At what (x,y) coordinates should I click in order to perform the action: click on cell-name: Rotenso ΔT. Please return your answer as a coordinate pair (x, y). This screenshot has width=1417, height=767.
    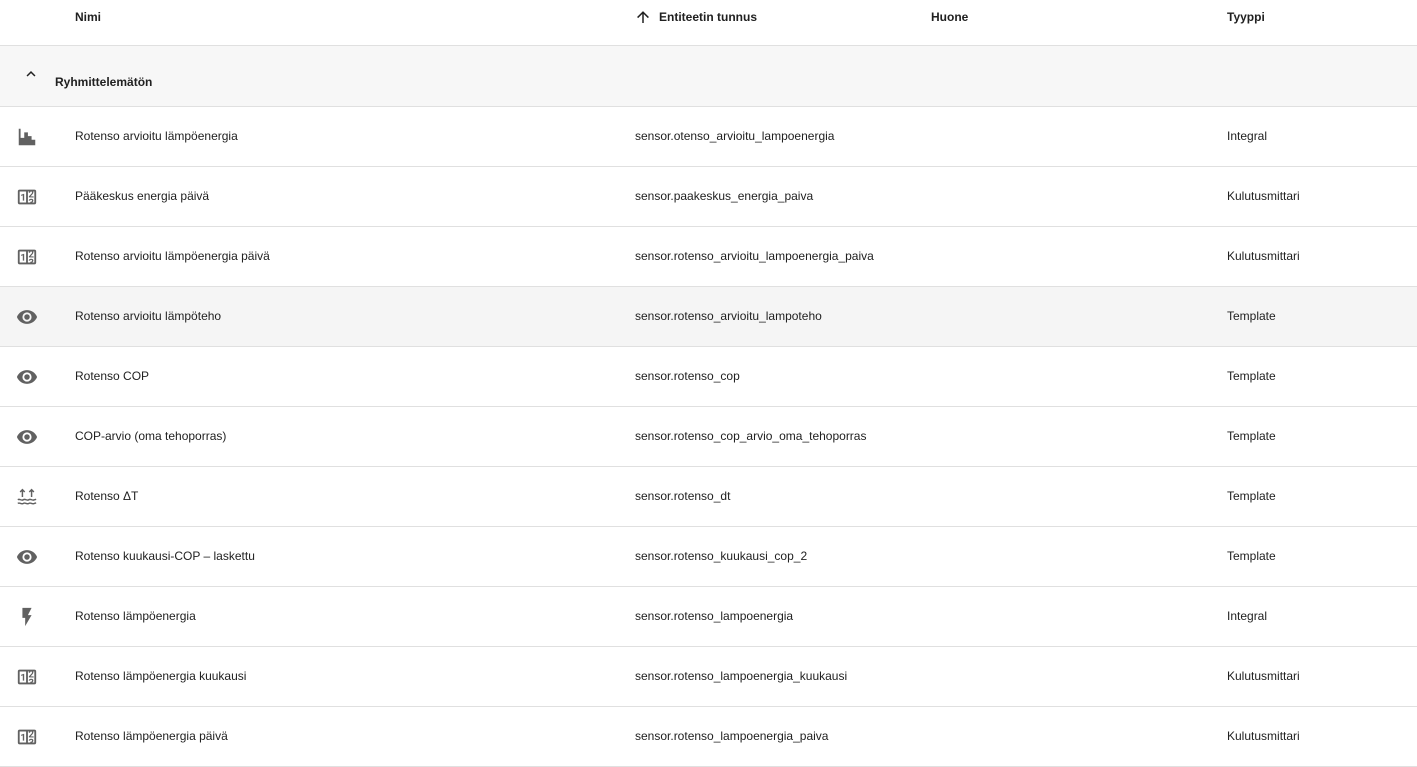
    Looking at the image, I should click on (107, 496).